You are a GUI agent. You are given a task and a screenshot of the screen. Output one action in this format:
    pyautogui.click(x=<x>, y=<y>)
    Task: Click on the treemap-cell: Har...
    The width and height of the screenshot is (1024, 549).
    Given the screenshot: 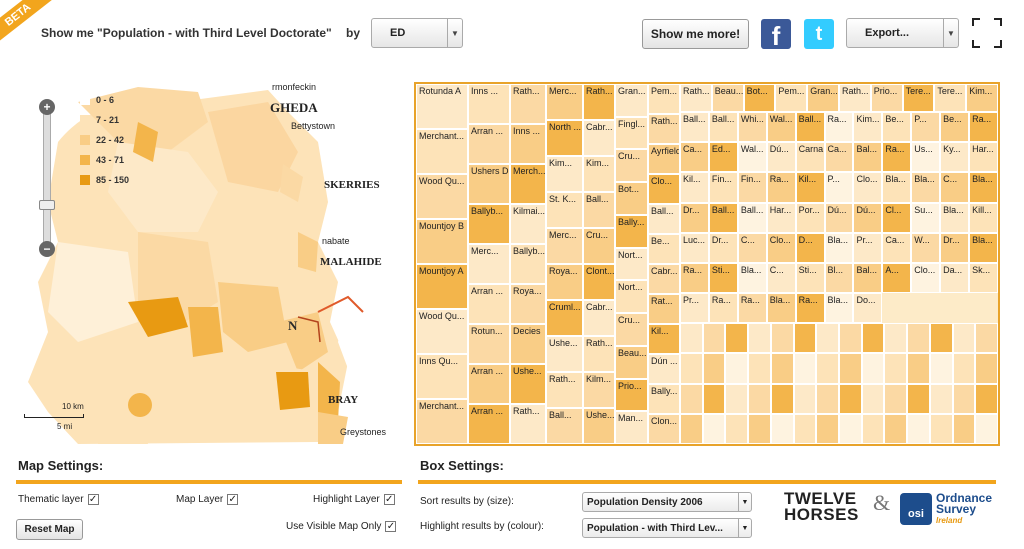 What is the action you would take?
    pyautogui.click(x=781, y=217)
    